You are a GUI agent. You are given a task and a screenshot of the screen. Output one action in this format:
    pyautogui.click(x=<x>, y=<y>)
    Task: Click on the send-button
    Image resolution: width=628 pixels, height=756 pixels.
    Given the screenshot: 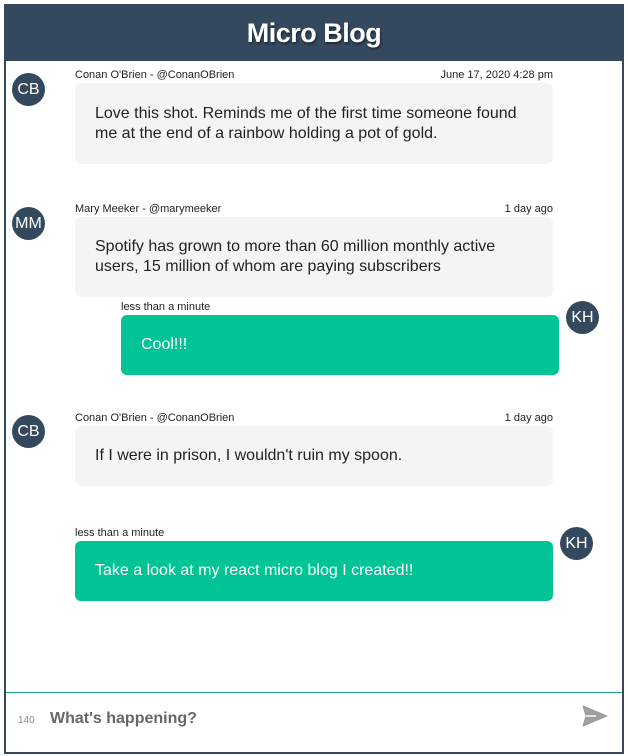 What is the action you would take?
    pyautogui.click(x=595, y=717)
    